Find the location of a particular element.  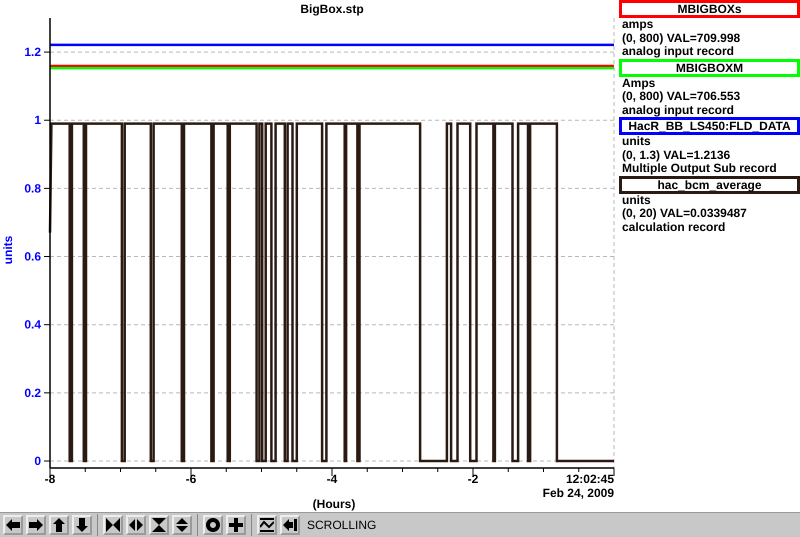

hout-tool-button is located at coordinates (136, 525).